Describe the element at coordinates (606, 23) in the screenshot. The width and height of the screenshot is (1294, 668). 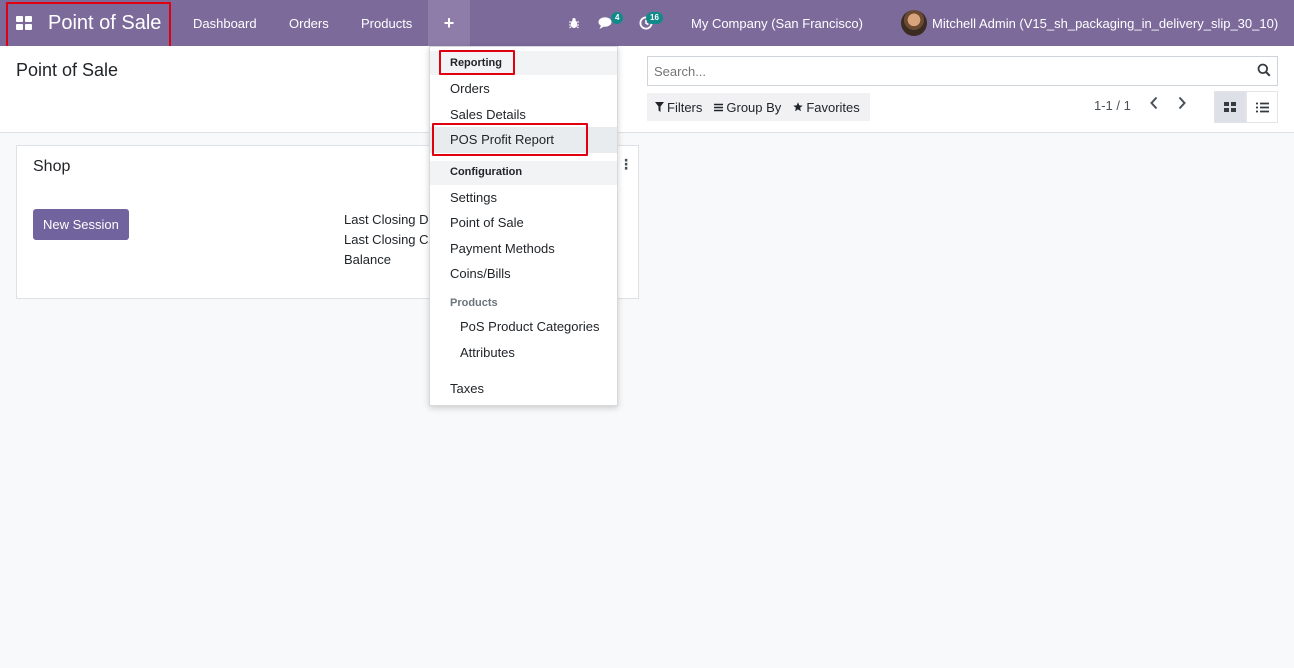
I see `chat-icon` at that location.